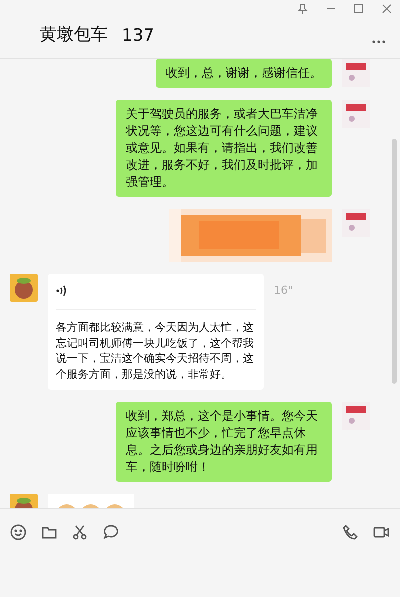  I want to click on more-icon, so click(379, 42).